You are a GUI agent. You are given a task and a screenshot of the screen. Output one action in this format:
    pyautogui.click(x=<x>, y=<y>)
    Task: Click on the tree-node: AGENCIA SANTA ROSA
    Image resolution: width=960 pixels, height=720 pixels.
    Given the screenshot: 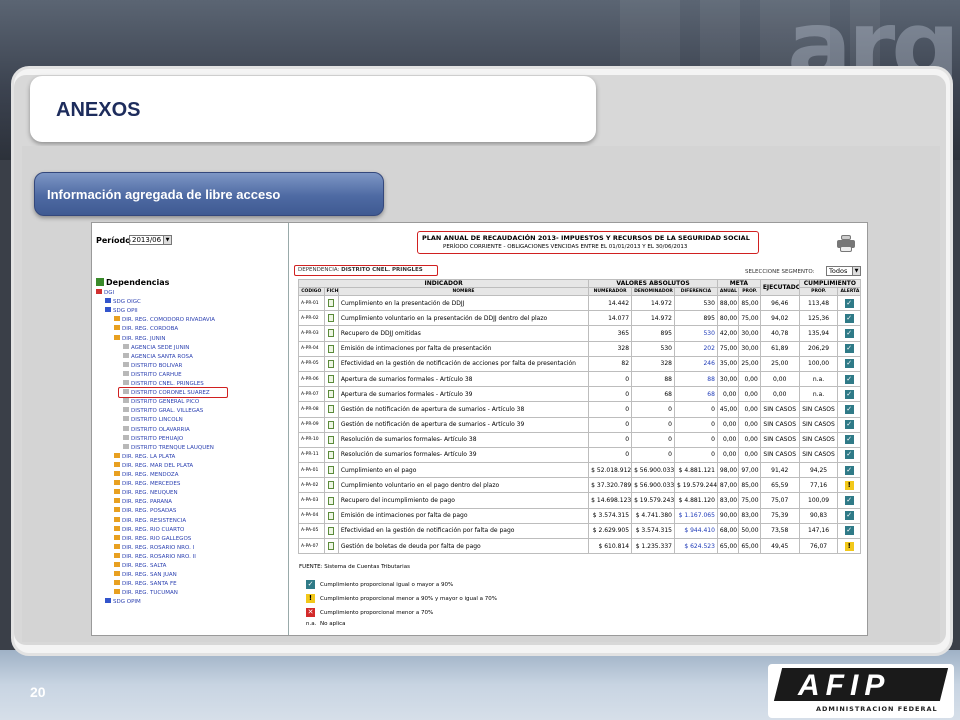 What is the action you would take?
    pyautogui.click(x=158, y=357)
    